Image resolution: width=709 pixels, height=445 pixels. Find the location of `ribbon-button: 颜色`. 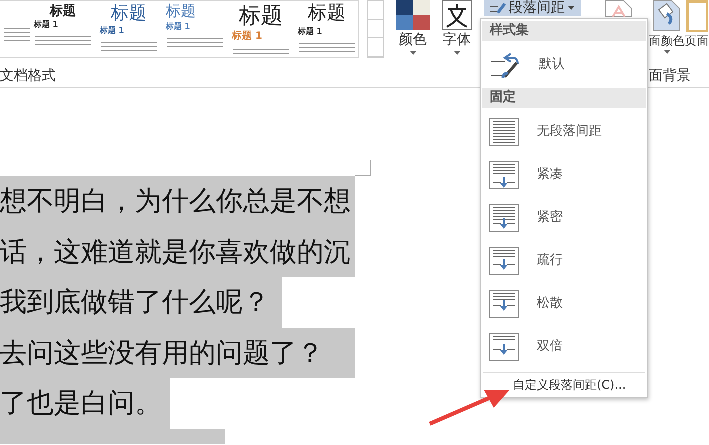

ribbon-button: 颜色 is located at coordinates (413, 40).